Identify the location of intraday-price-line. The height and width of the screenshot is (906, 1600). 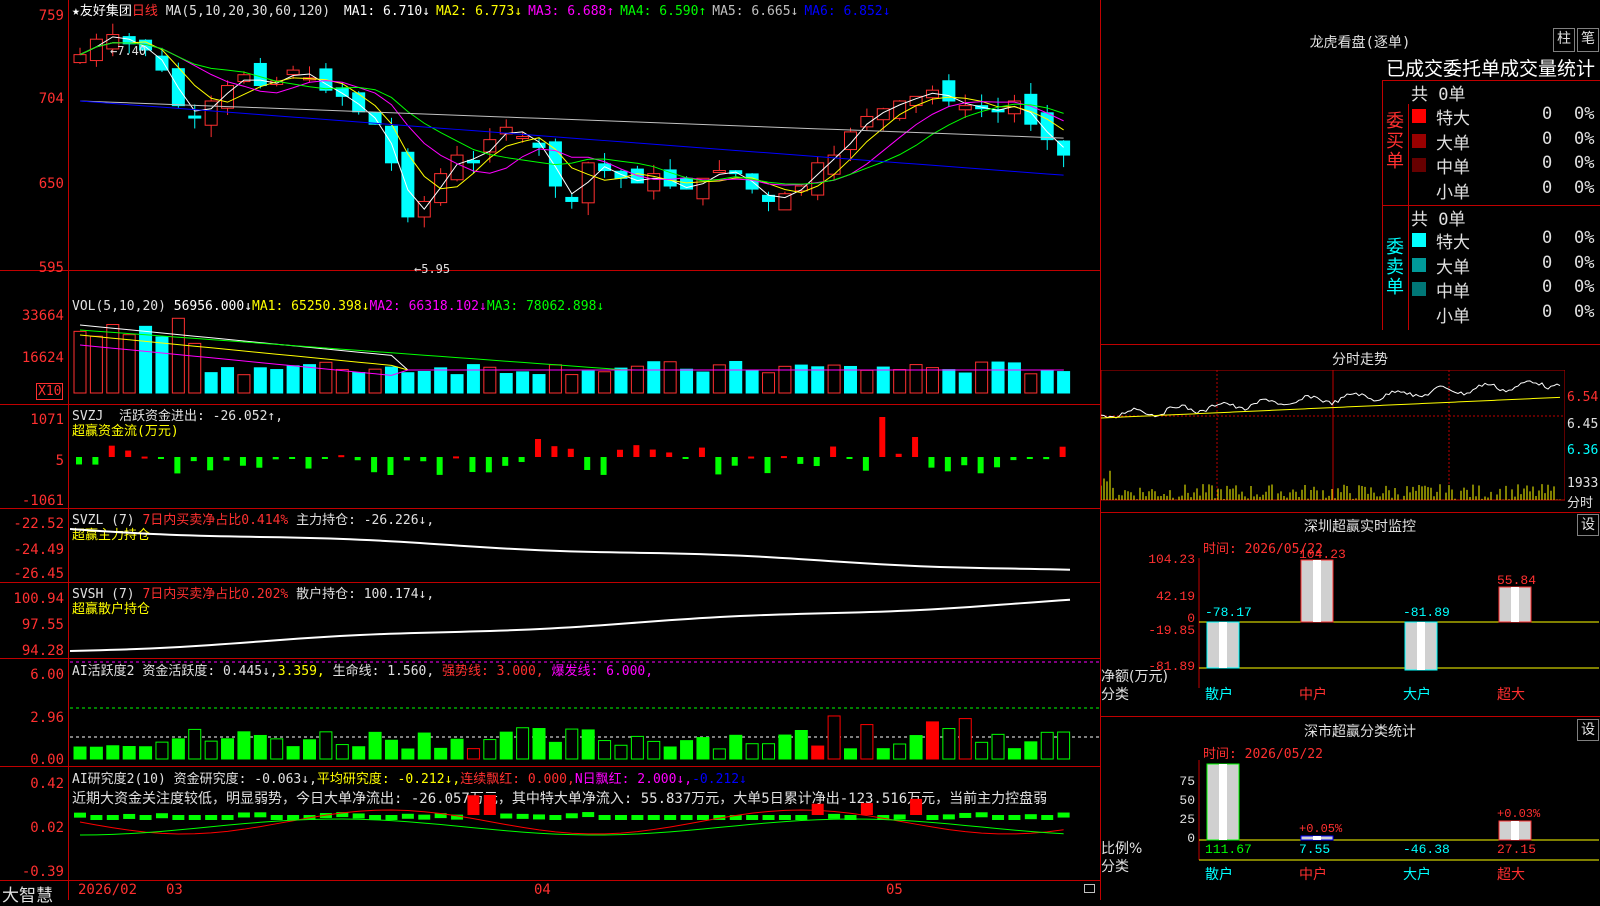
(1331, 399).